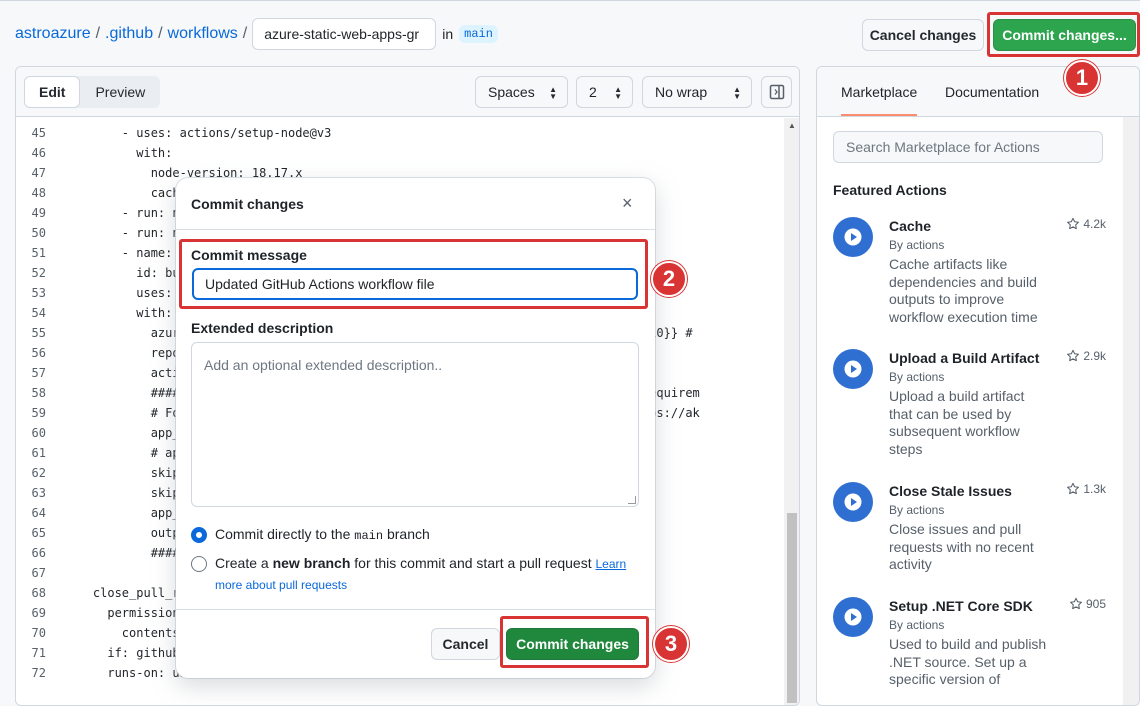  Describe the element at coordinates (38, 333) in the screenshot. I see `line-number: 55` at that location.